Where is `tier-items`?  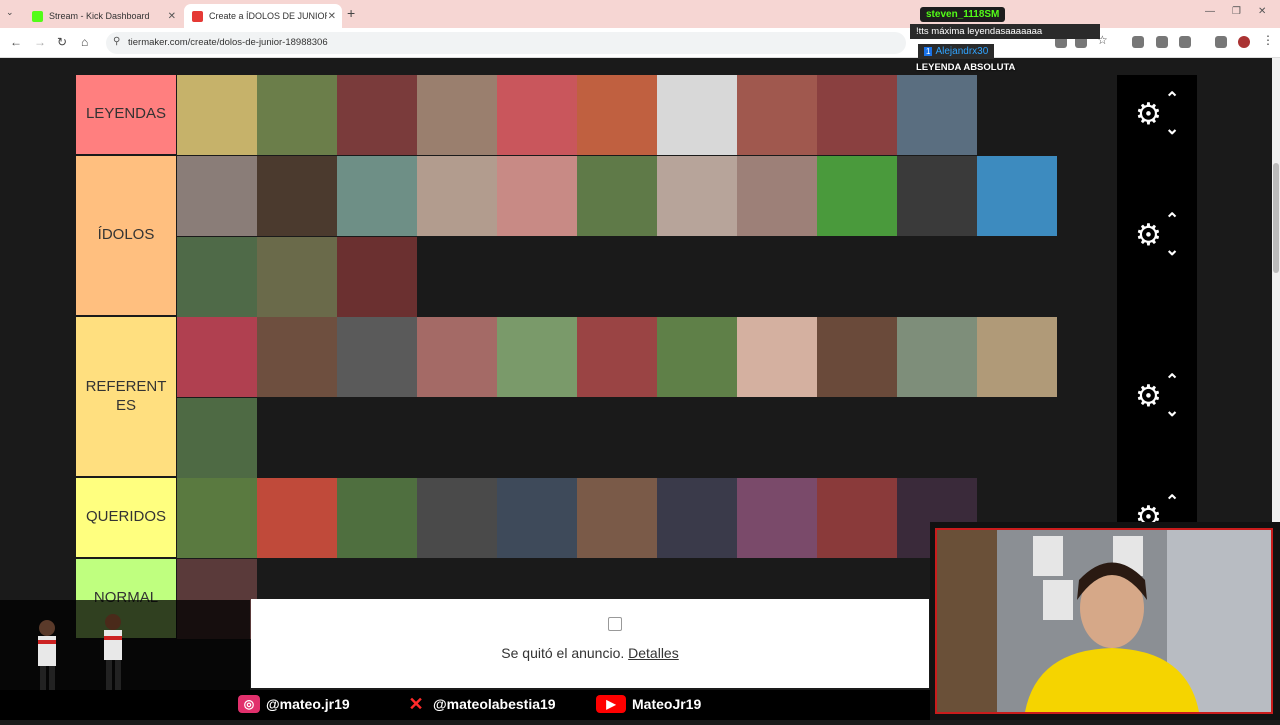
tier-items is located at coordinates (617, 518).